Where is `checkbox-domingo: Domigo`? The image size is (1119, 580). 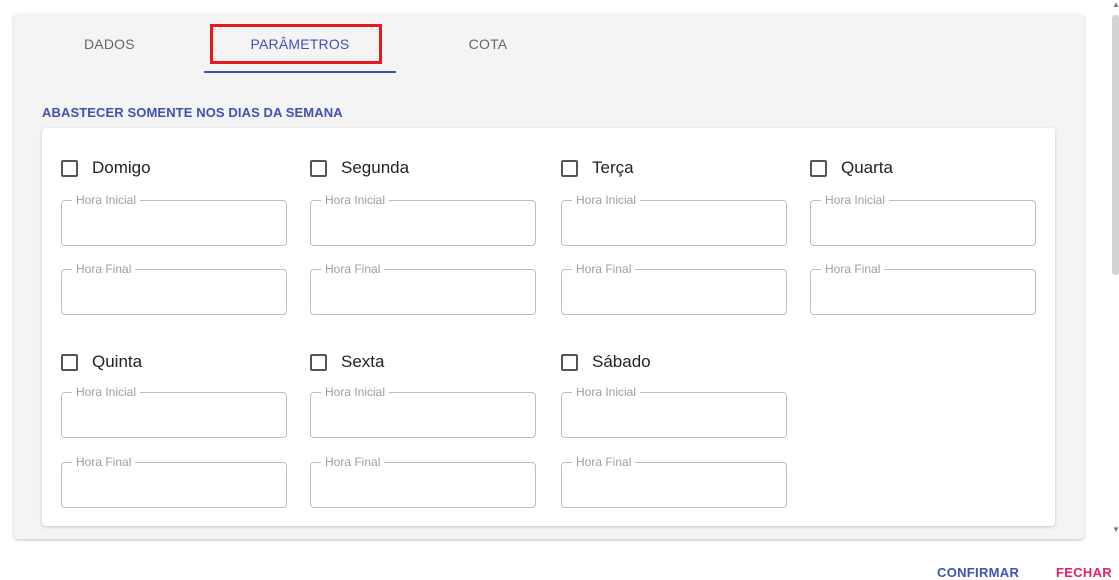 checkbox-domingo: Domigo is located at coordinates (174, 168).